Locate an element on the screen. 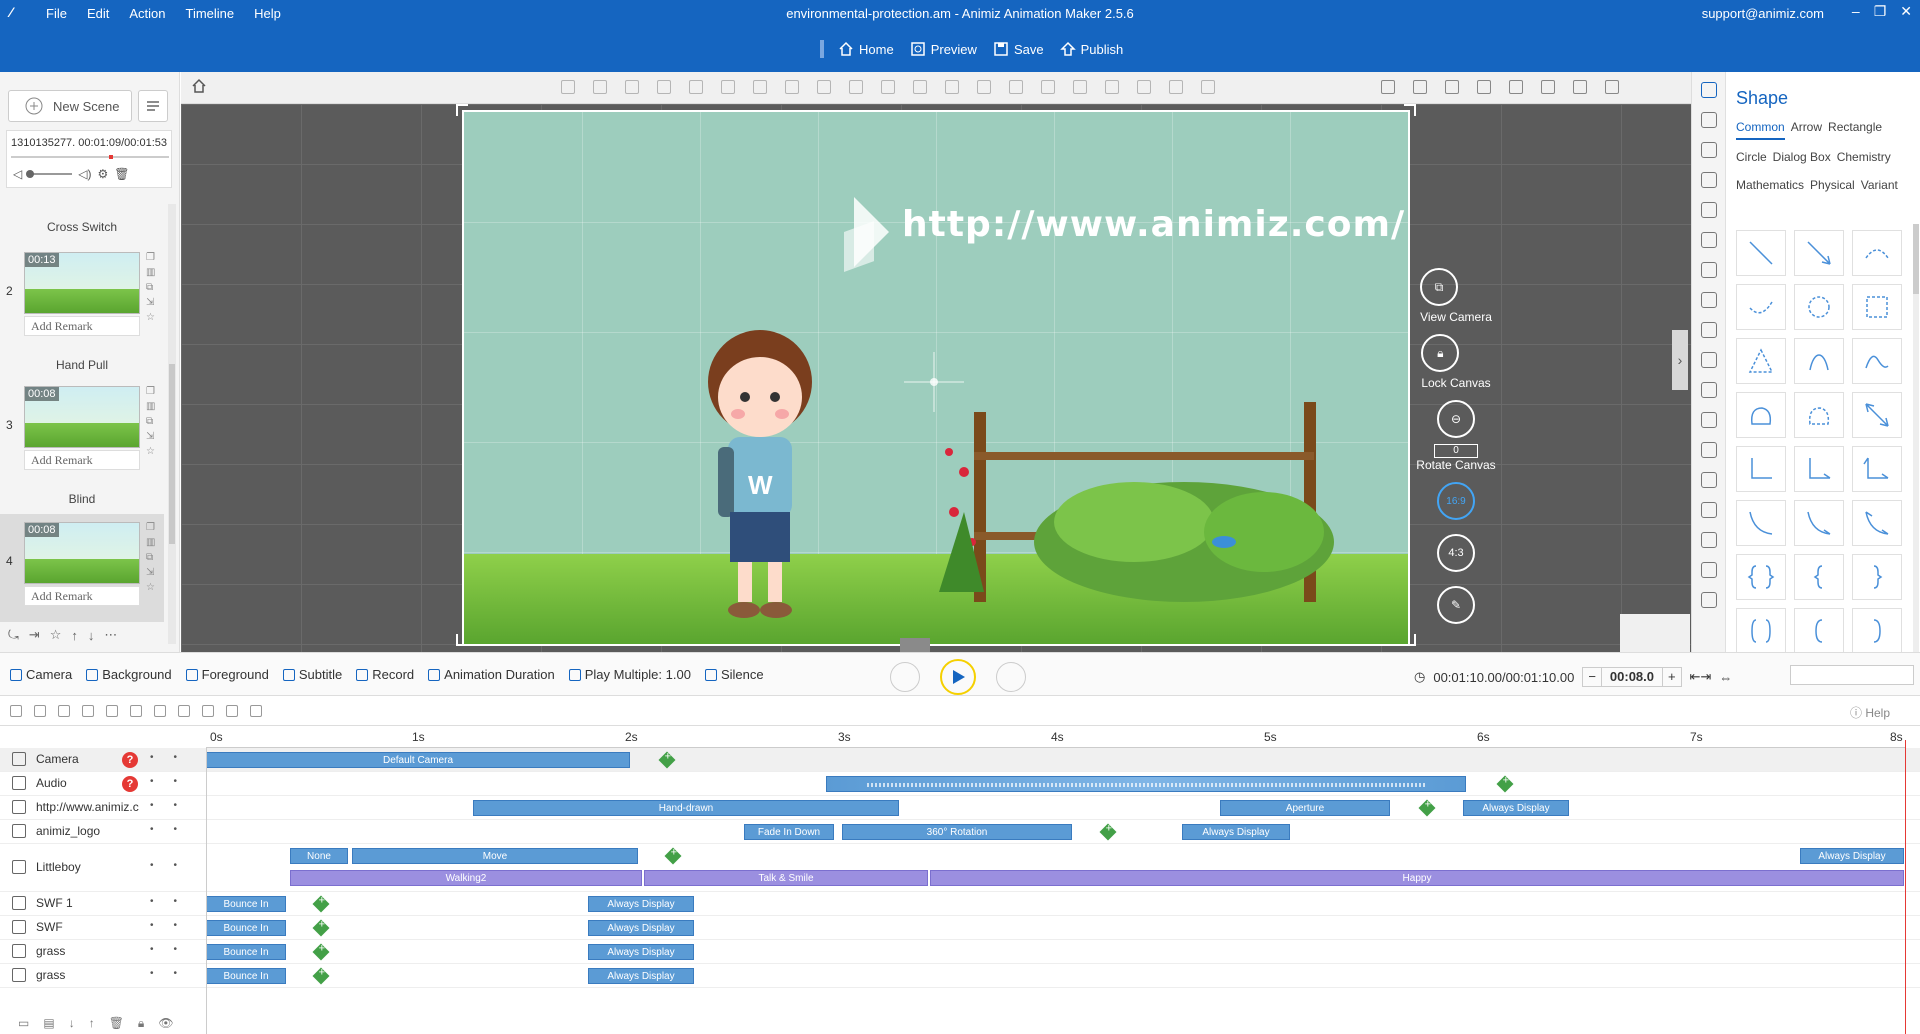  text-category-icon is located at coordinates (1708, 150).